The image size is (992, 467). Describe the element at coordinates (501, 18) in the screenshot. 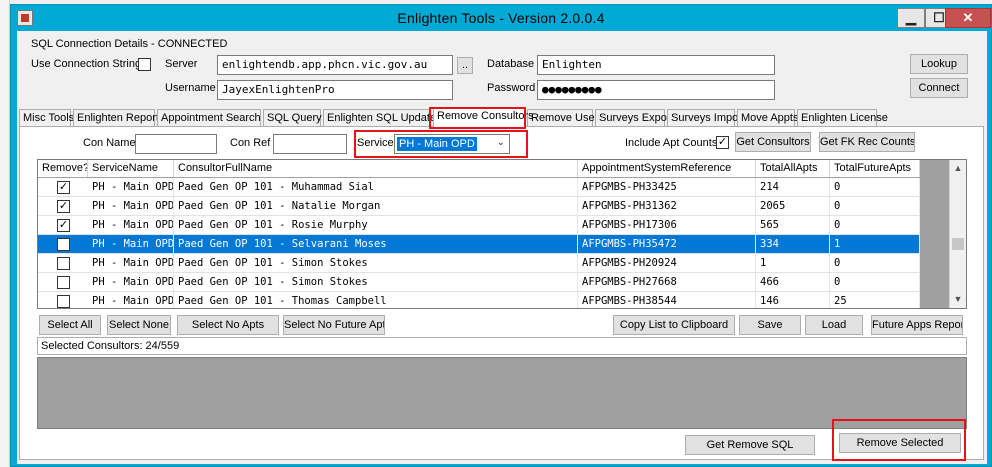

I see `title-bar: Enlighten Tools - Version 2.0.0.4 ▁ ☐ ✕` at that location.